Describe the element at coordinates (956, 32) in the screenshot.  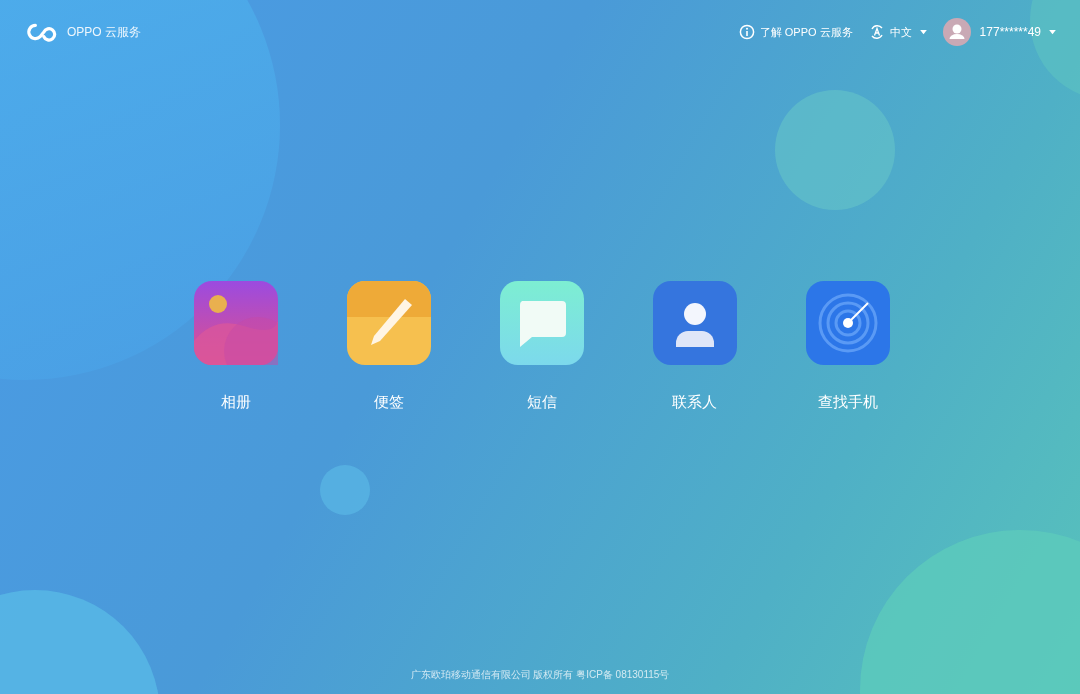
I see `avatar-icon` at that location.